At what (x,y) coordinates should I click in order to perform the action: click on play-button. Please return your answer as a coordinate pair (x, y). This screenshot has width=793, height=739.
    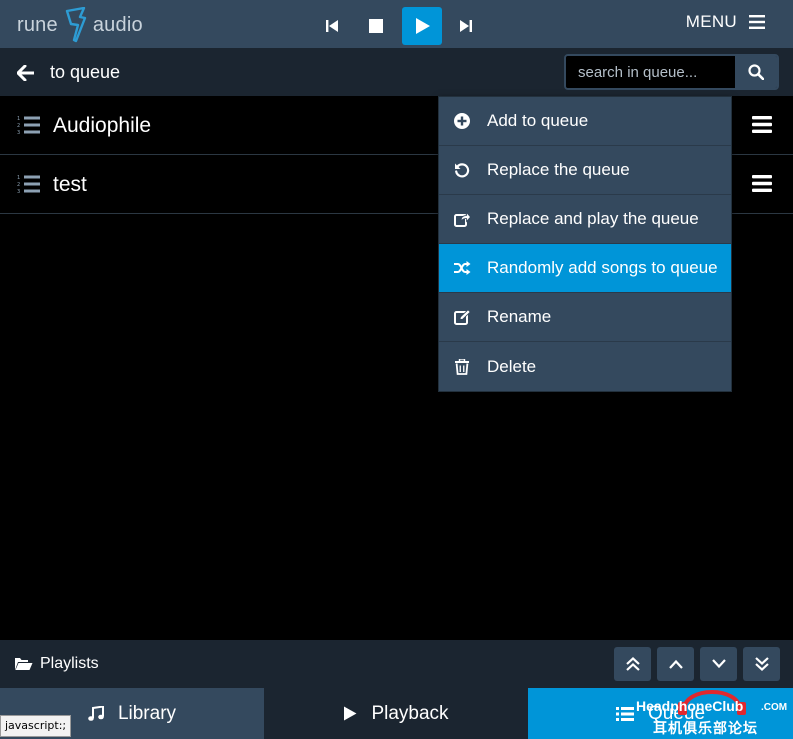
    Looking at the image, I should click on (422, 26).